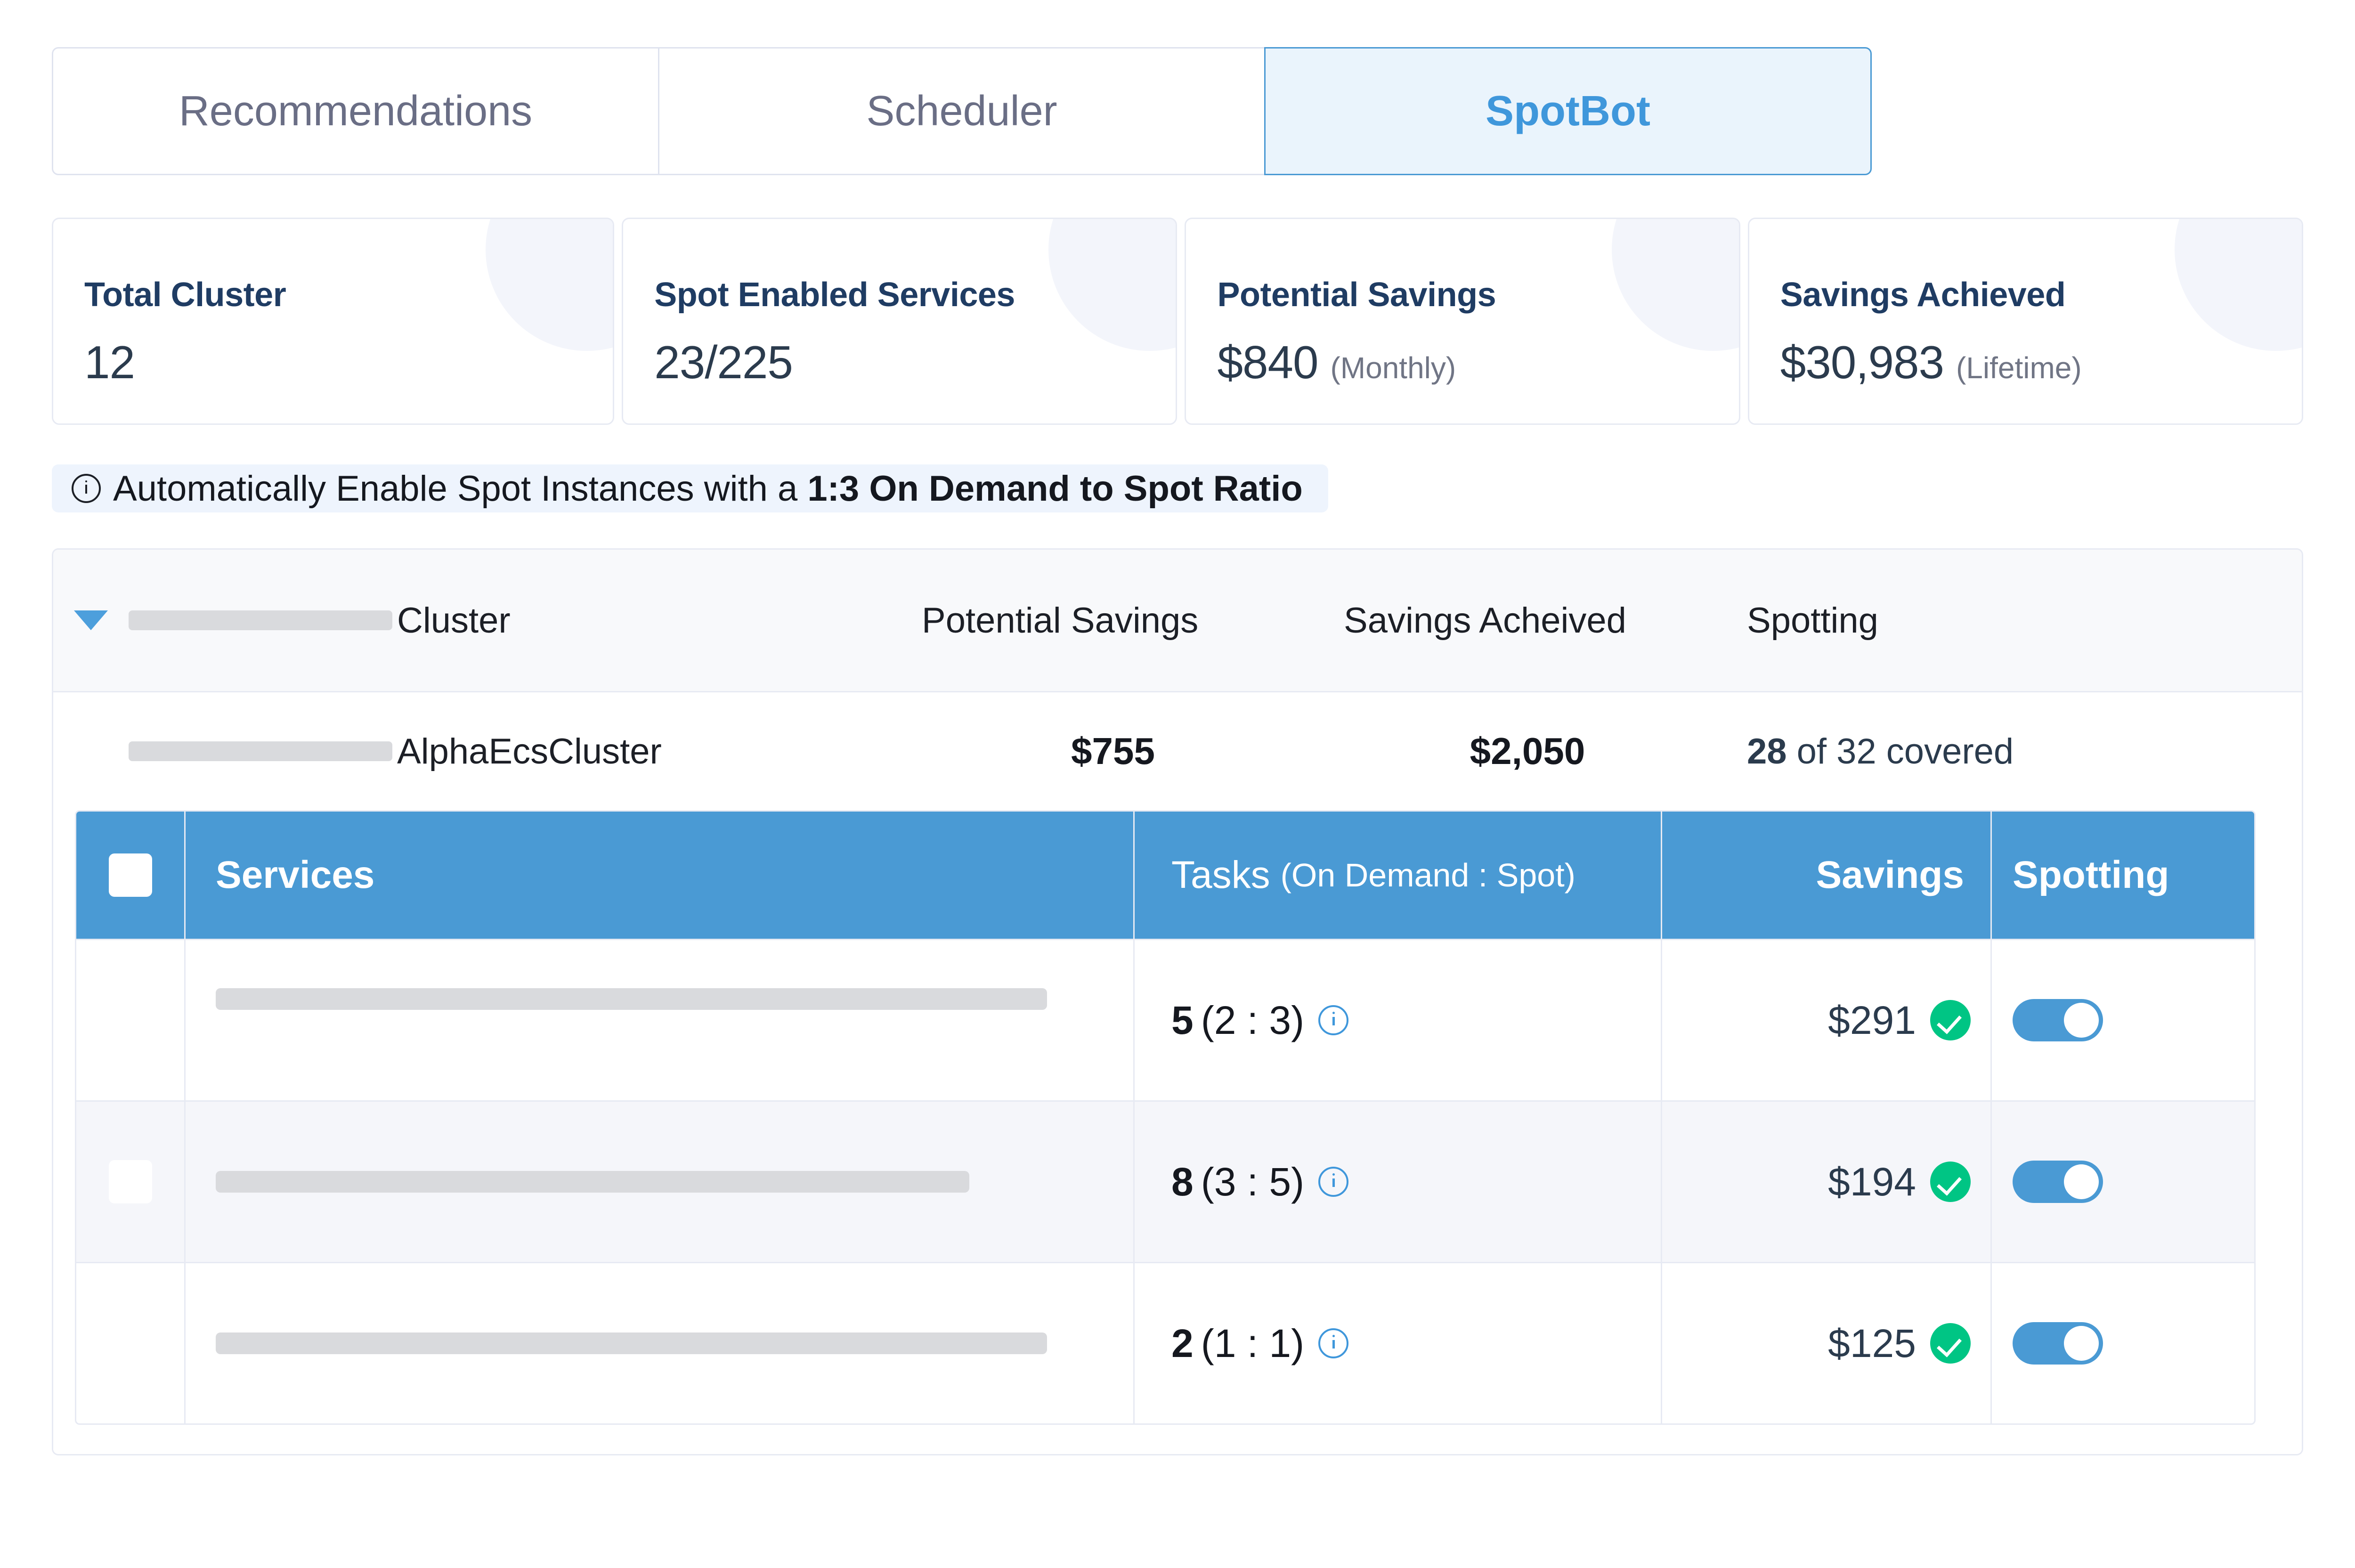 The height and width of the screenshot is (1568, 2355). What do you see at coordinates (1397, 1343) in the screenshot?
I see `tasks-cell: 2 (1 : 1)` at bounding box center [1397, 1343].